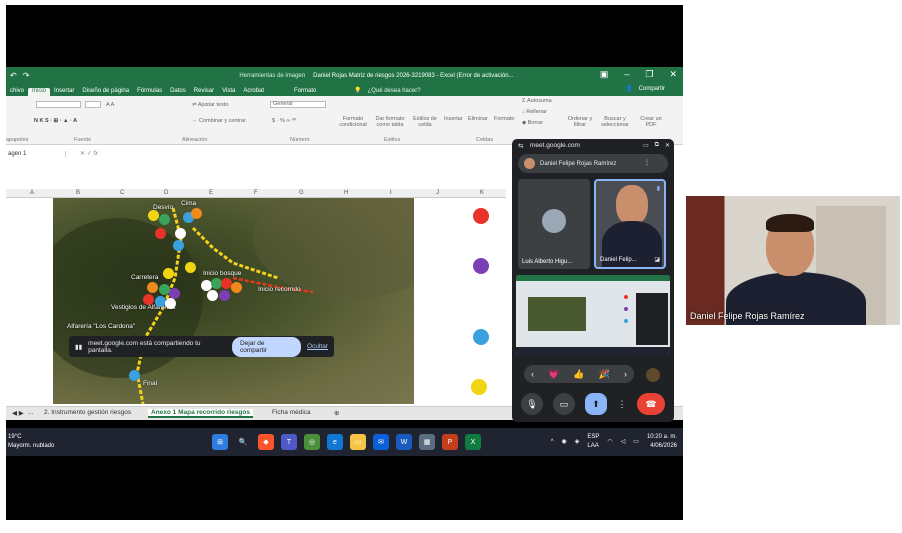  I want to click on column-header: H, so click(346, 193).